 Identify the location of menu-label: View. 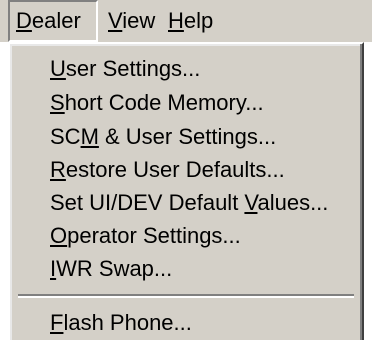
(132, 20).